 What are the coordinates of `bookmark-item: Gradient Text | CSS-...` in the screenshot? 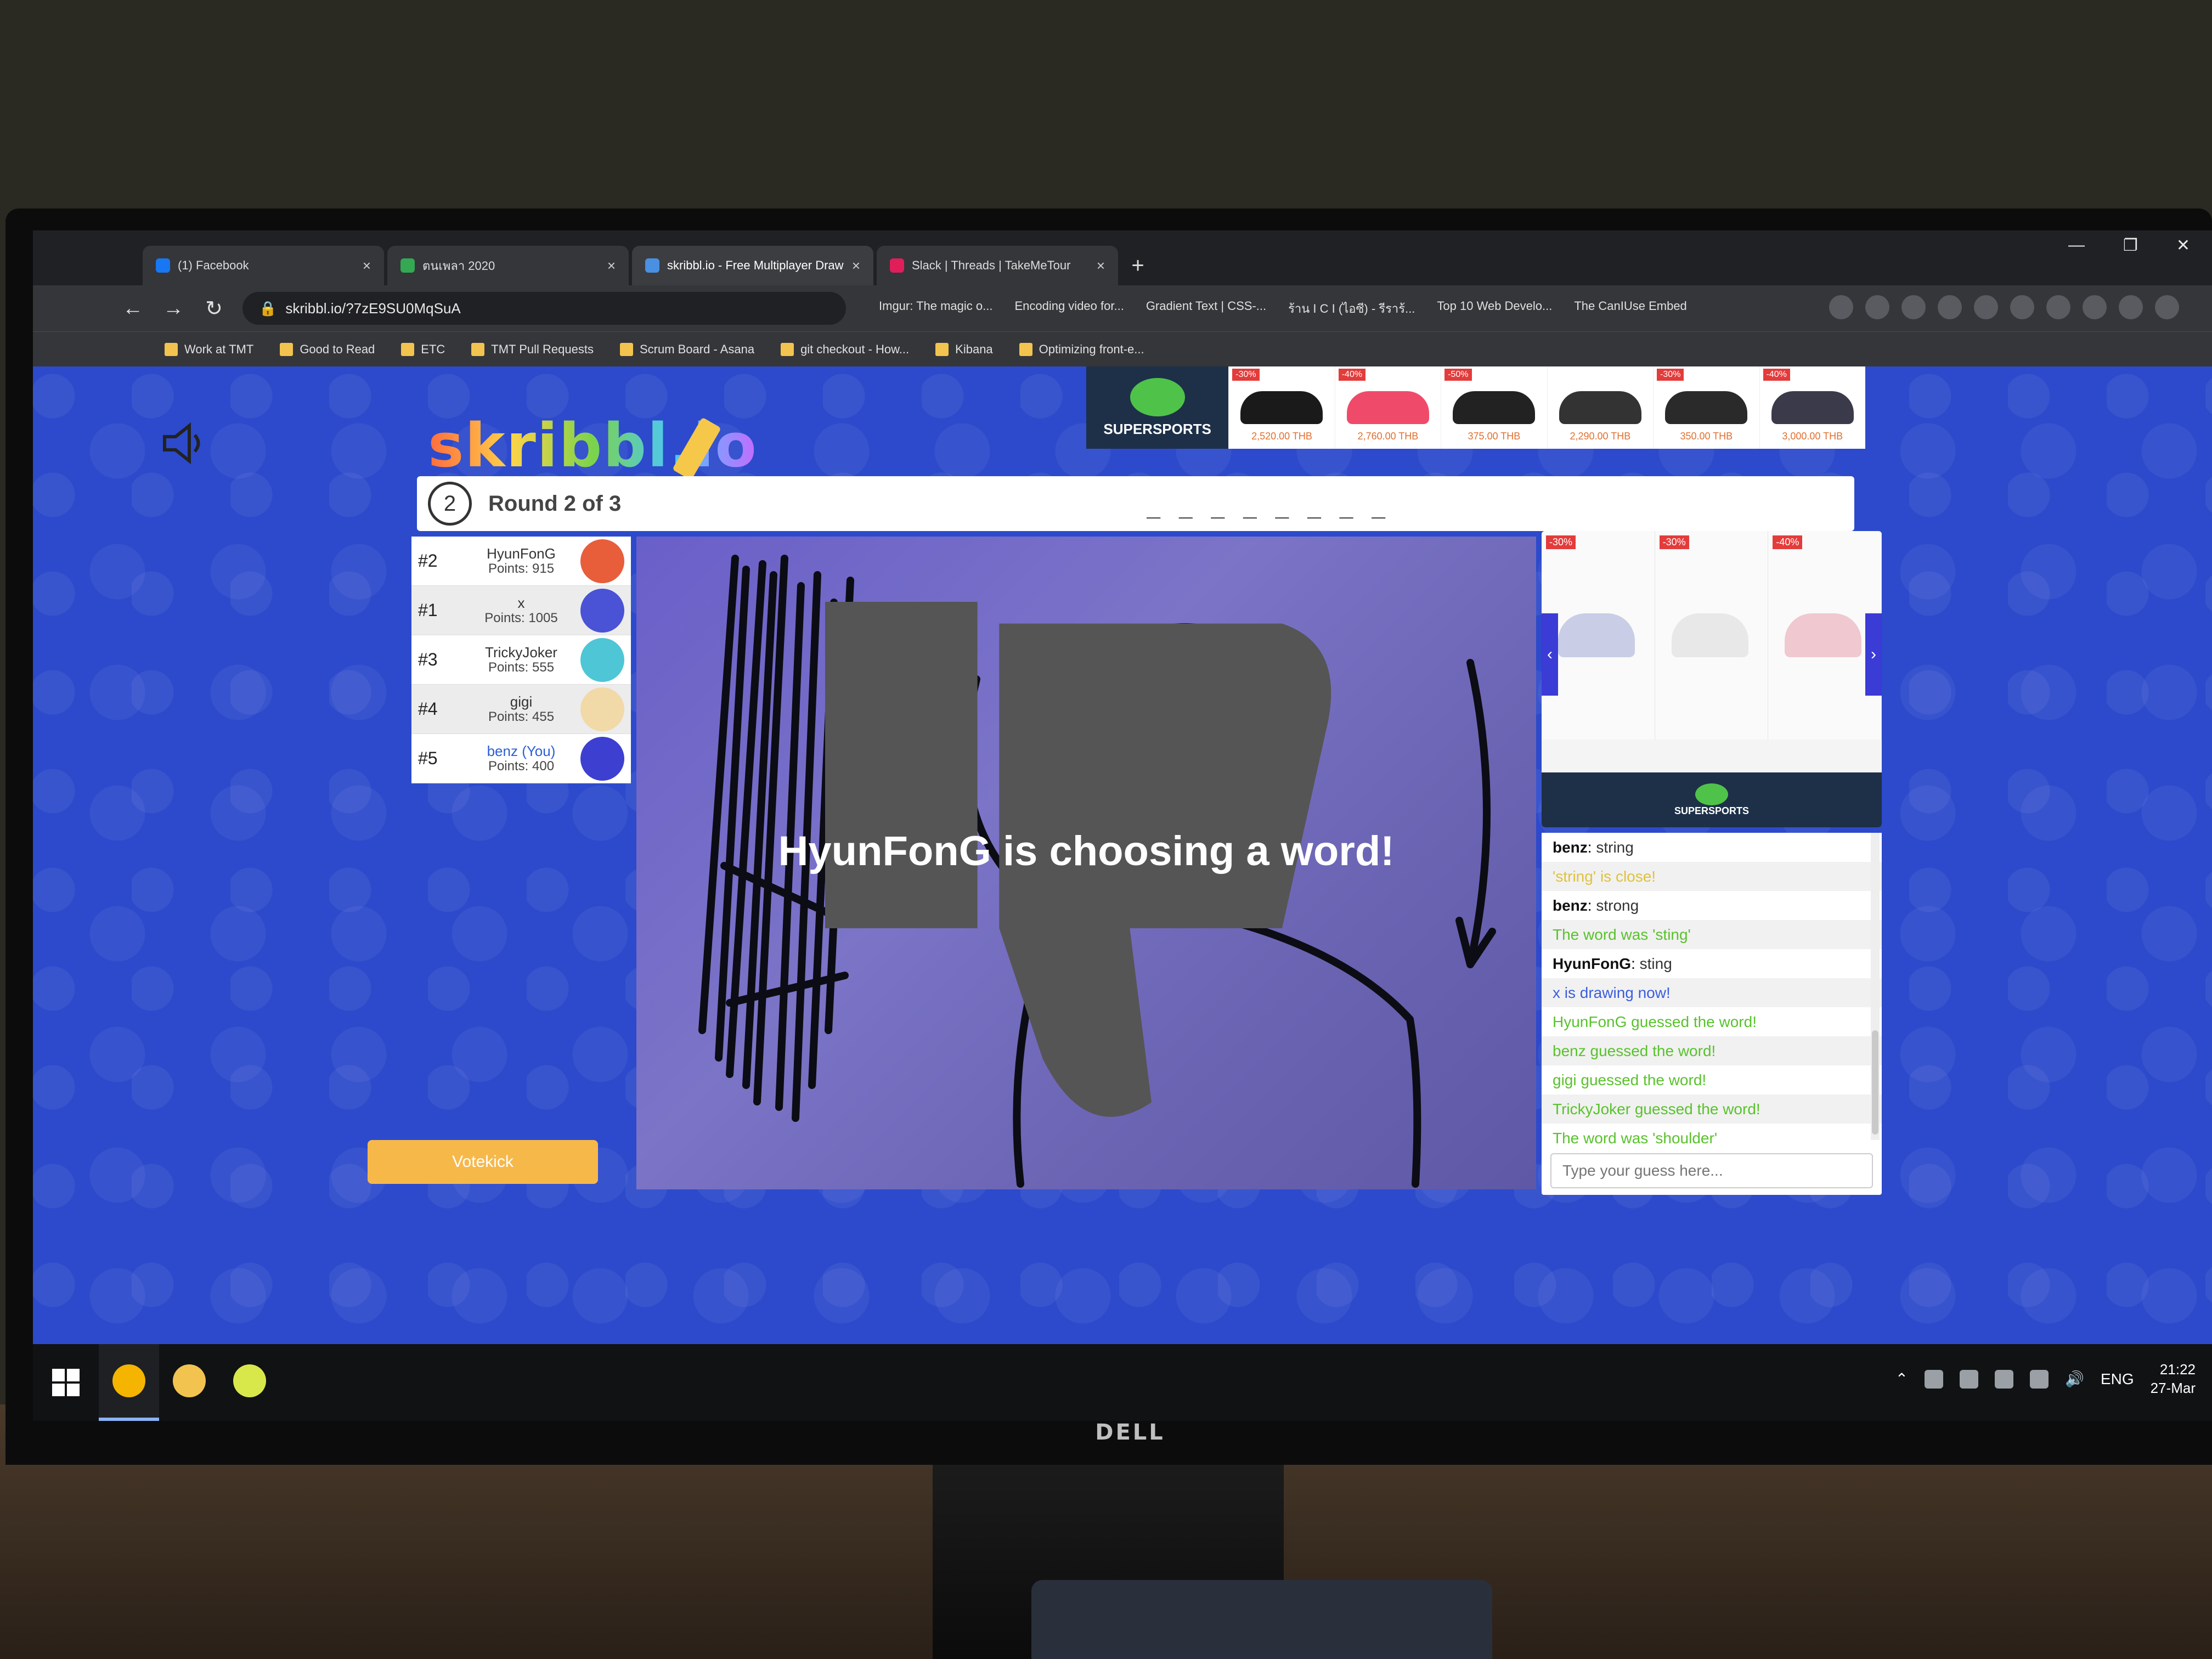 It's located at (1206, 308).